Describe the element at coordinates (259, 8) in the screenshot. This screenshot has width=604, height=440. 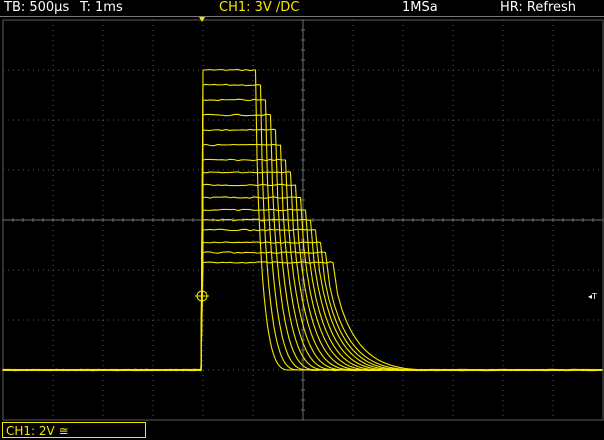
I see `channel1-readout: CH1: 3V ∕DC` at that location.